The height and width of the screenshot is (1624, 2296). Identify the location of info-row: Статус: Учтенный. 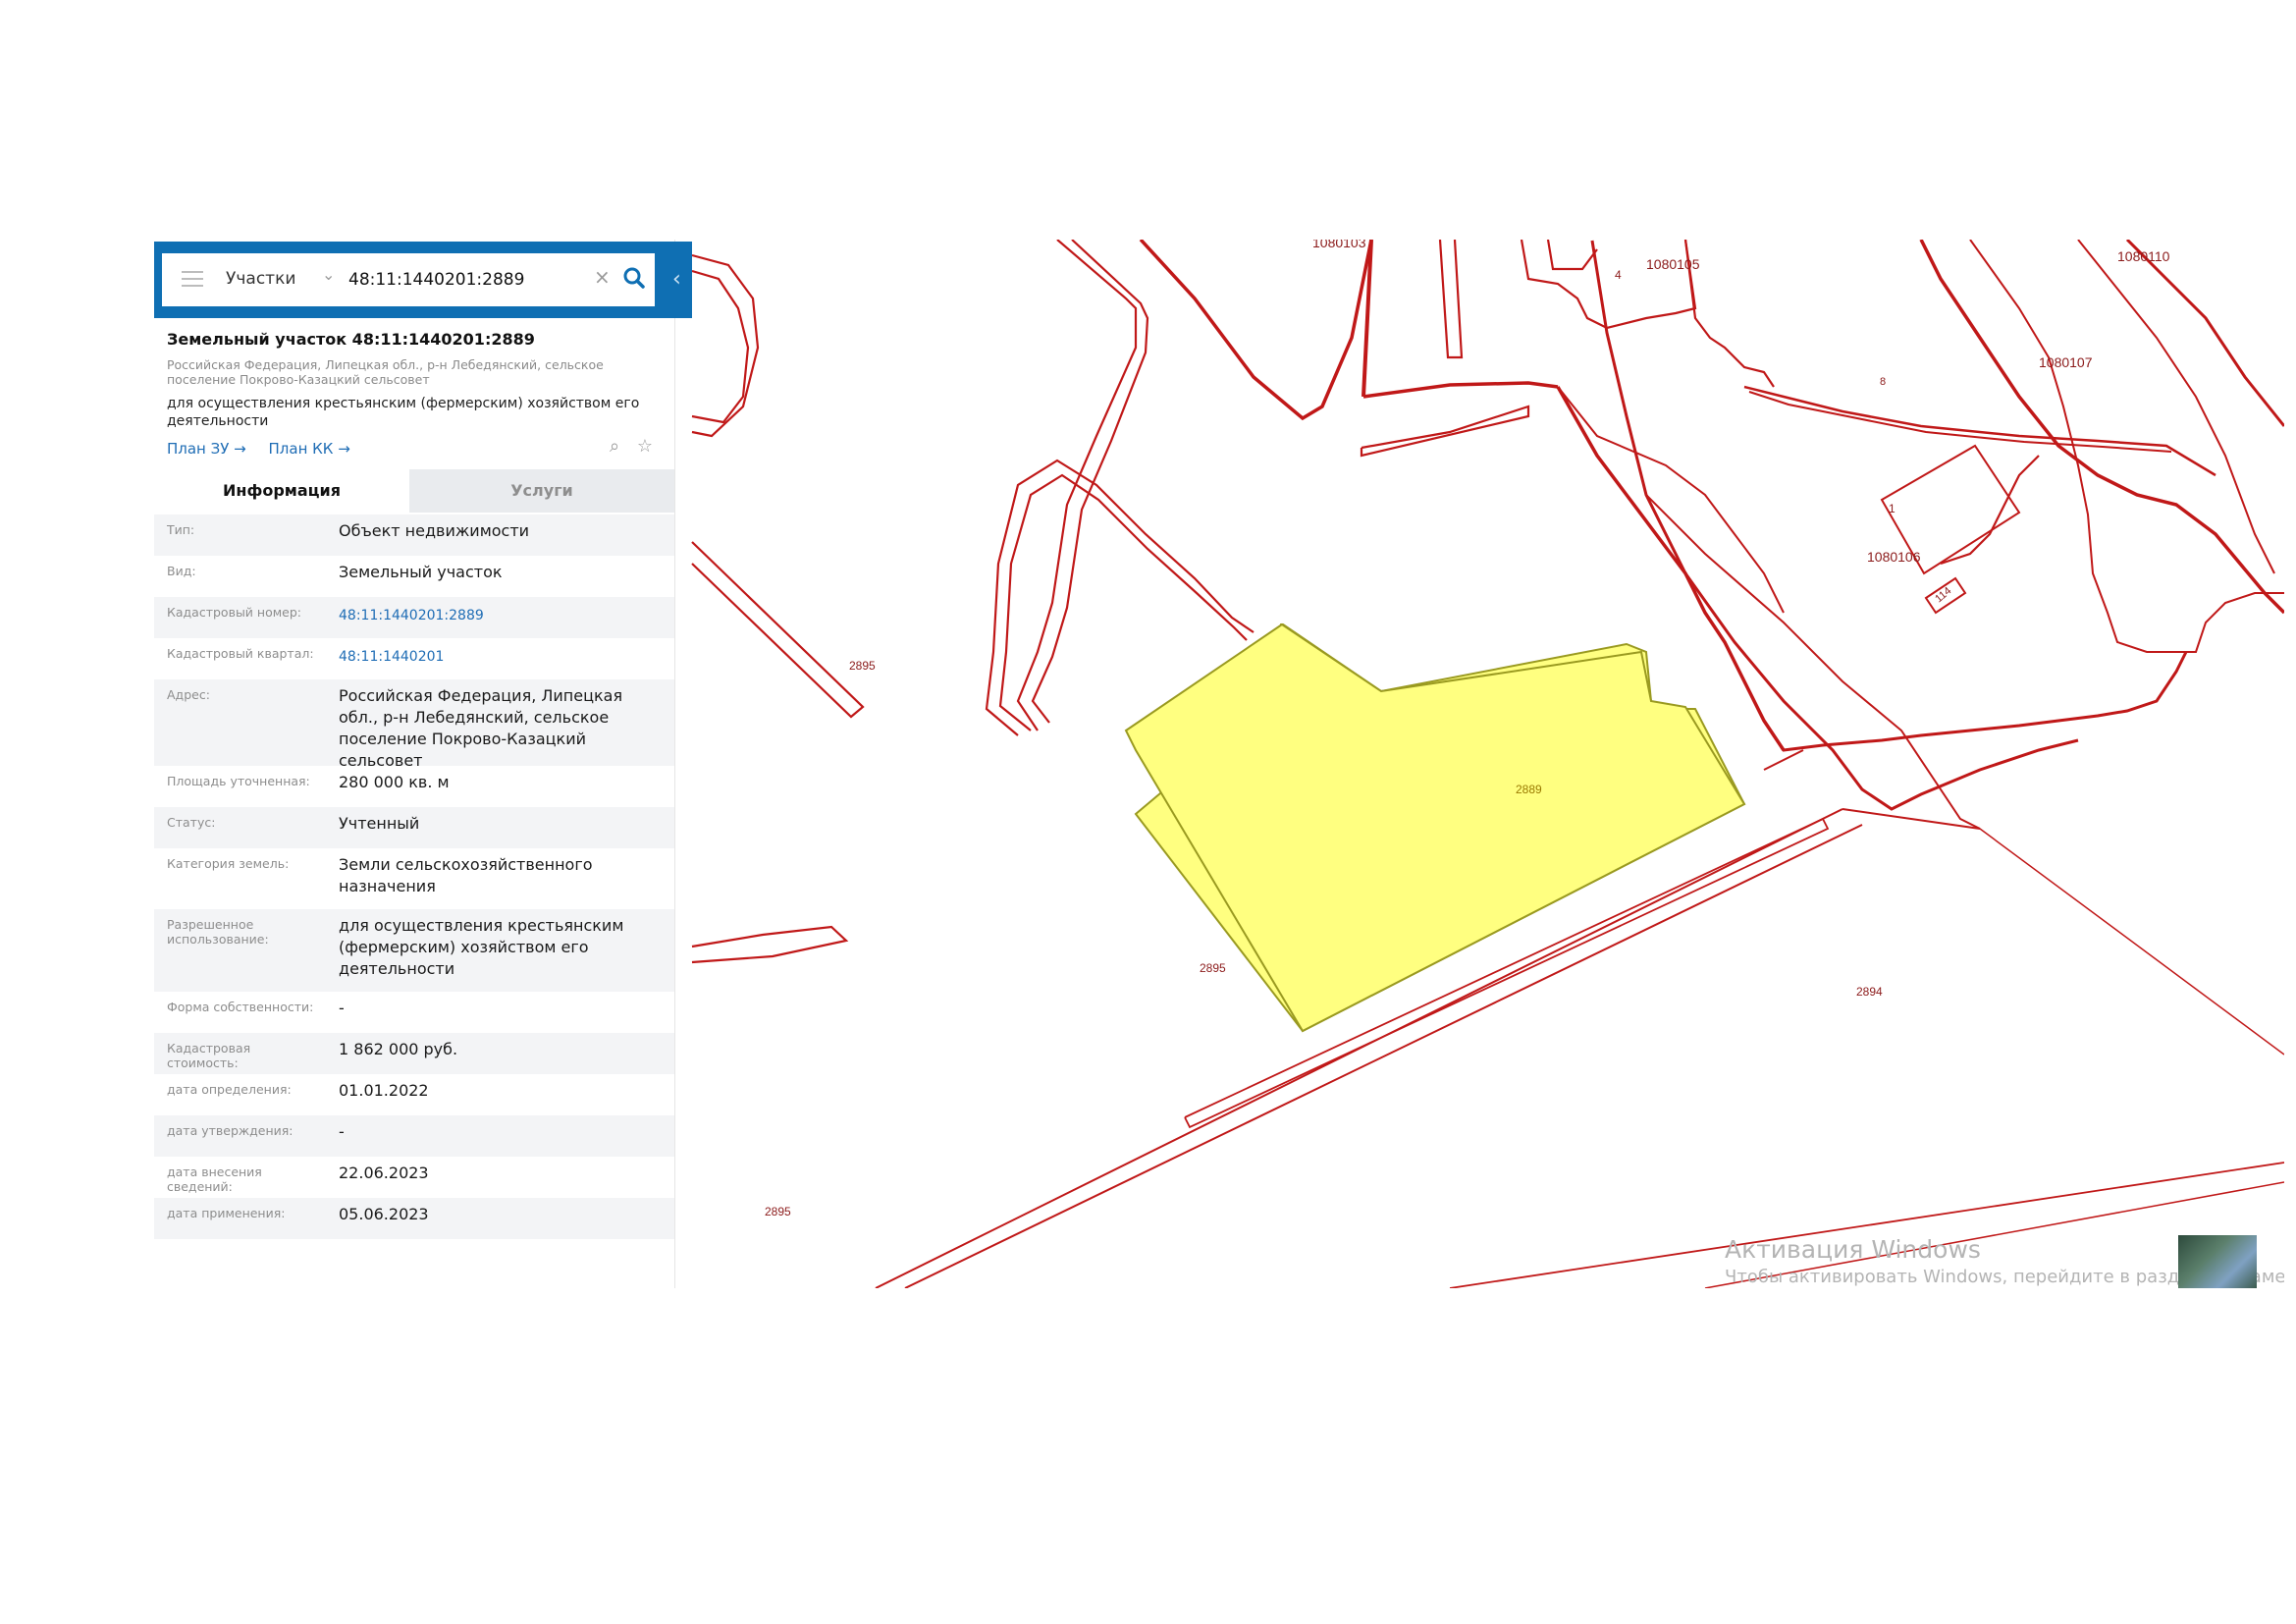
(414, 827).